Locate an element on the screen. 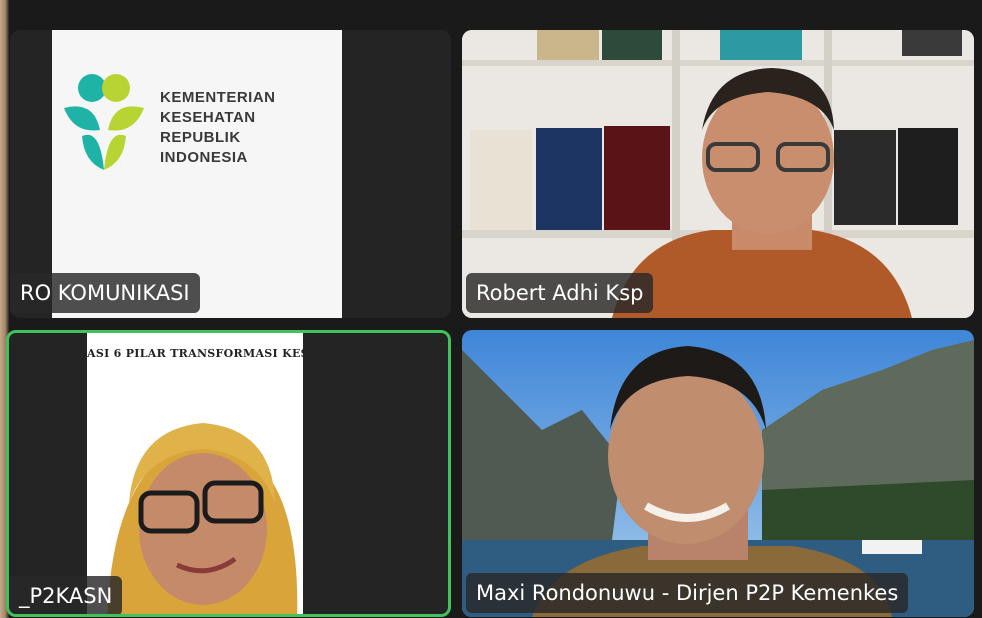  participant-name-label: RO KOMUNIKASI is located at coordinates (105, 293).